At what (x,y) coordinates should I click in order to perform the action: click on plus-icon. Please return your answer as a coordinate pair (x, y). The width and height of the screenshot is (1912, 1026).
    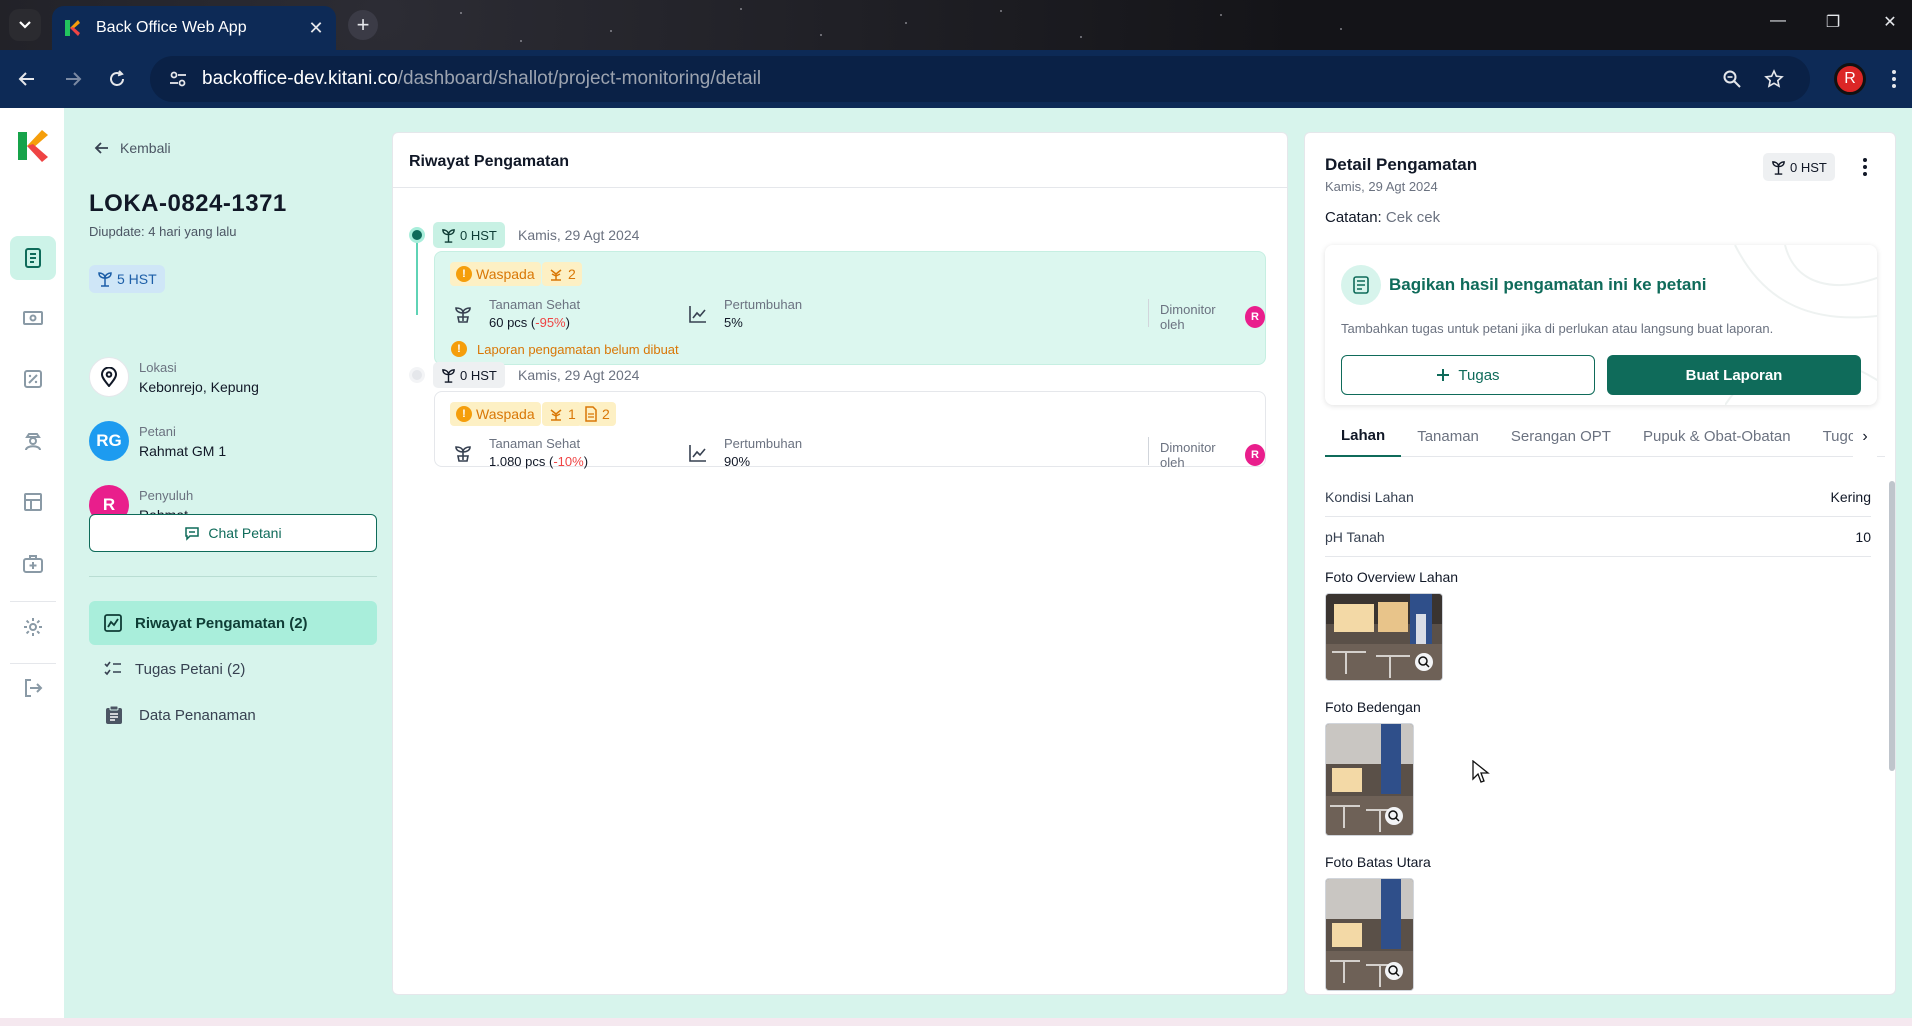
    Looking at the image, I should click on (1443, 375).